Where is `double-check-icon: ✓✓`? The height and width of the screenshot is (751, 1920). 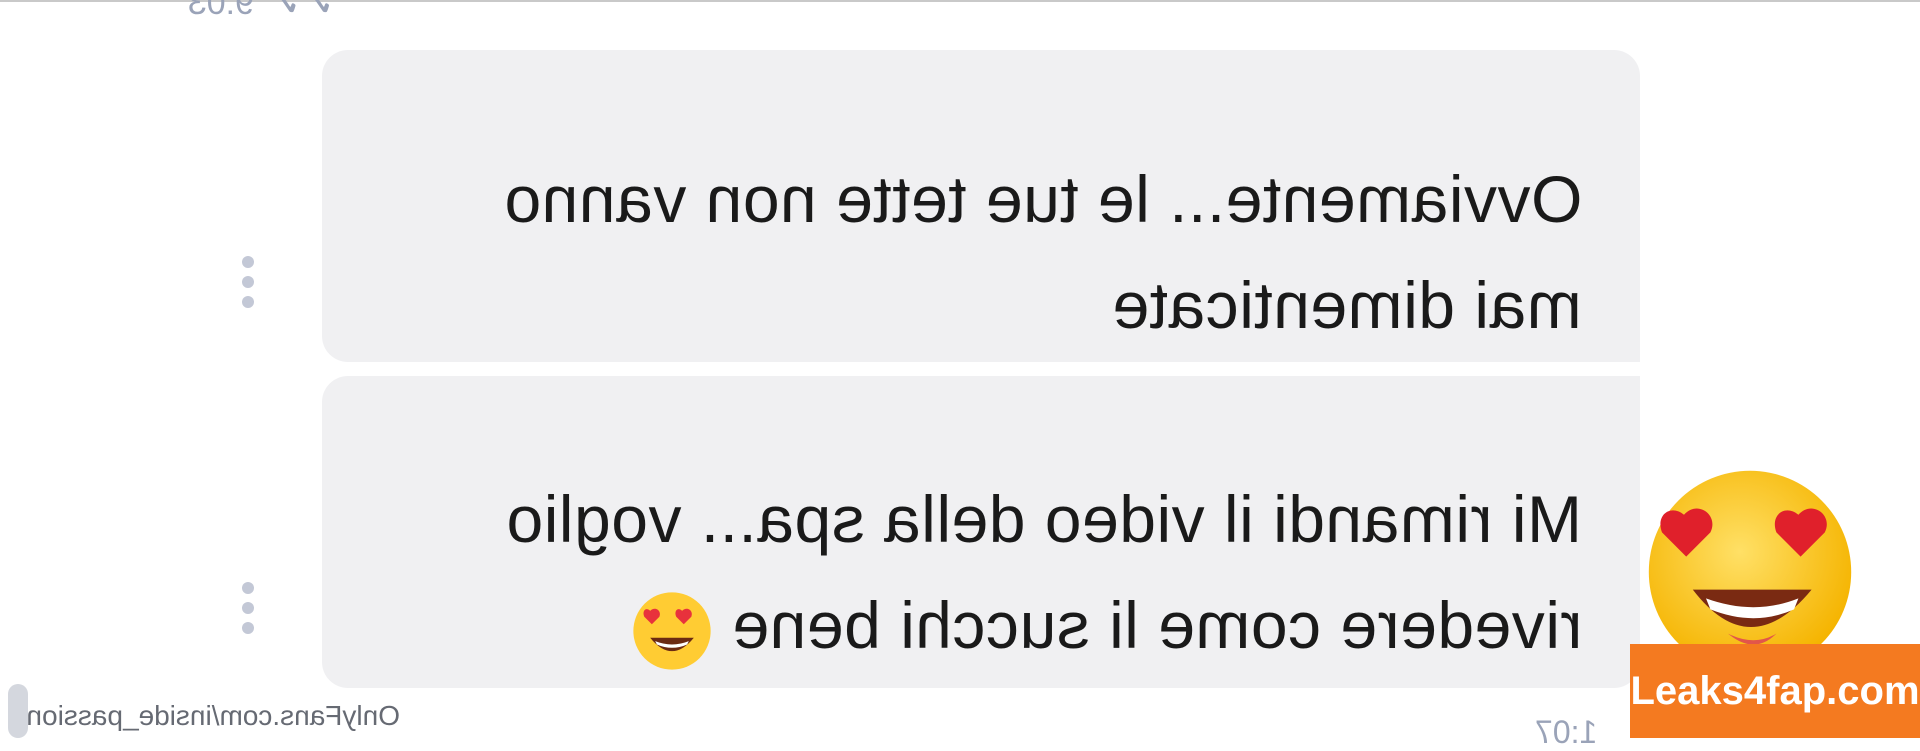 double-check-icon: ✓✓ is located at coordinates (301, 12).